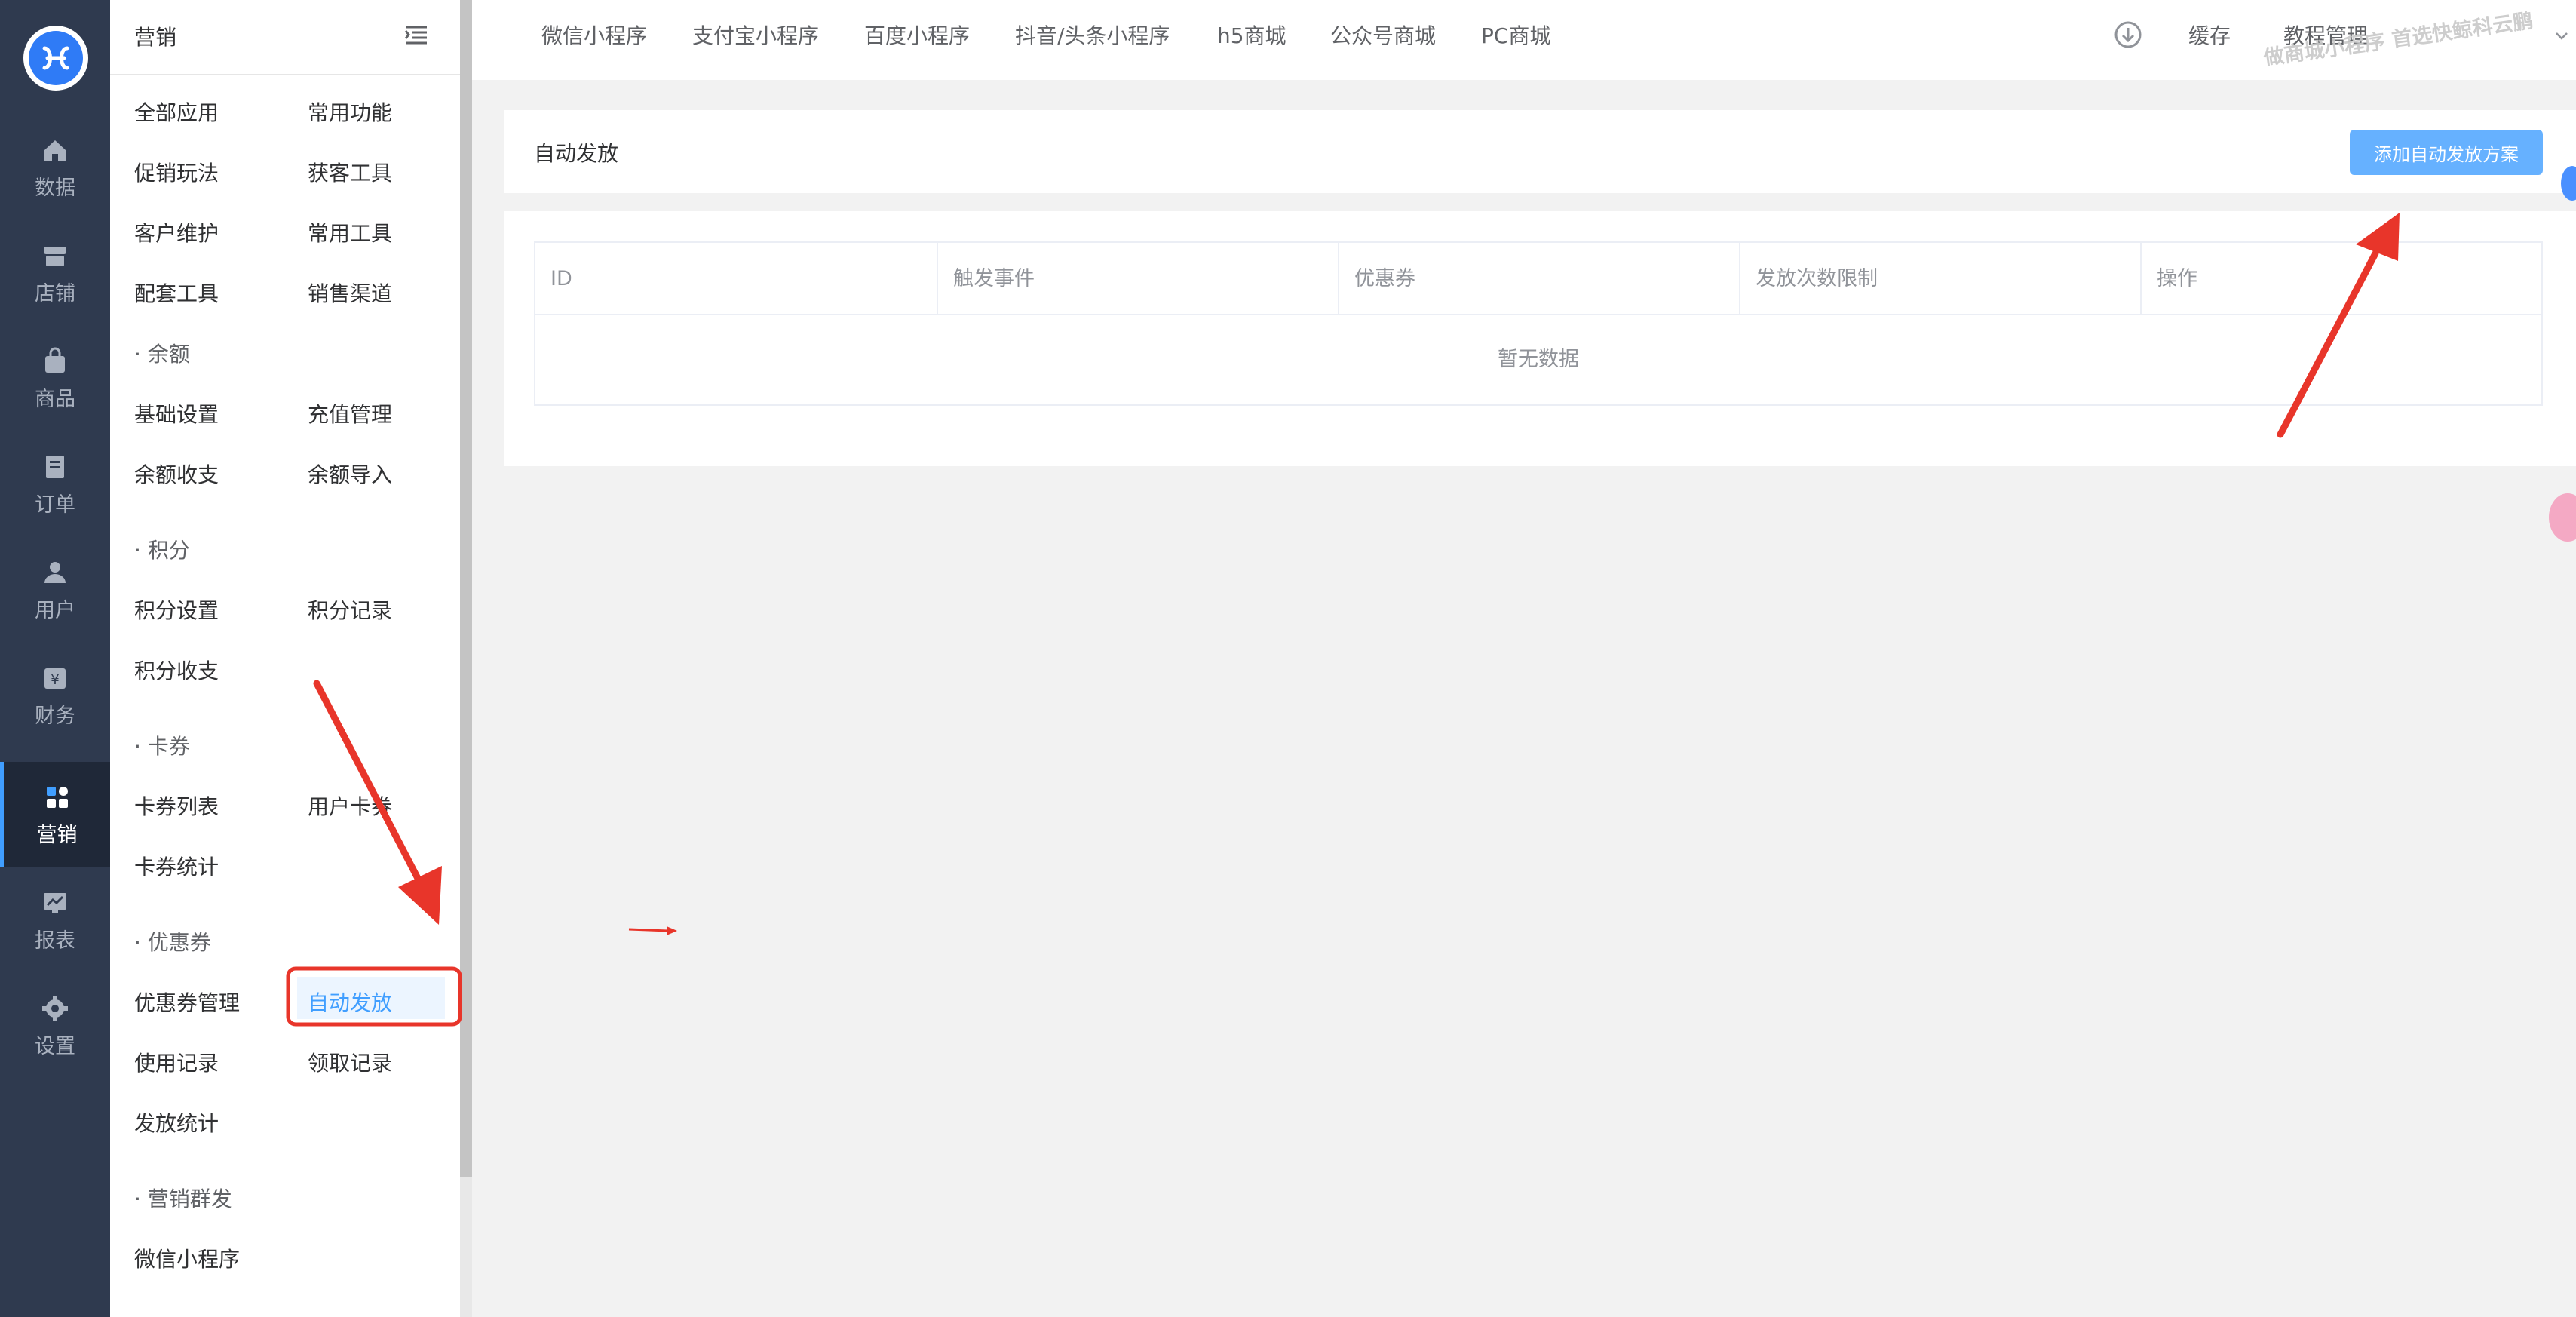 The width and height of the screenshot is (2576, 1317). I want to click on nav-douyin-mini: 抖音/头条小程序, so click(1092, 35).